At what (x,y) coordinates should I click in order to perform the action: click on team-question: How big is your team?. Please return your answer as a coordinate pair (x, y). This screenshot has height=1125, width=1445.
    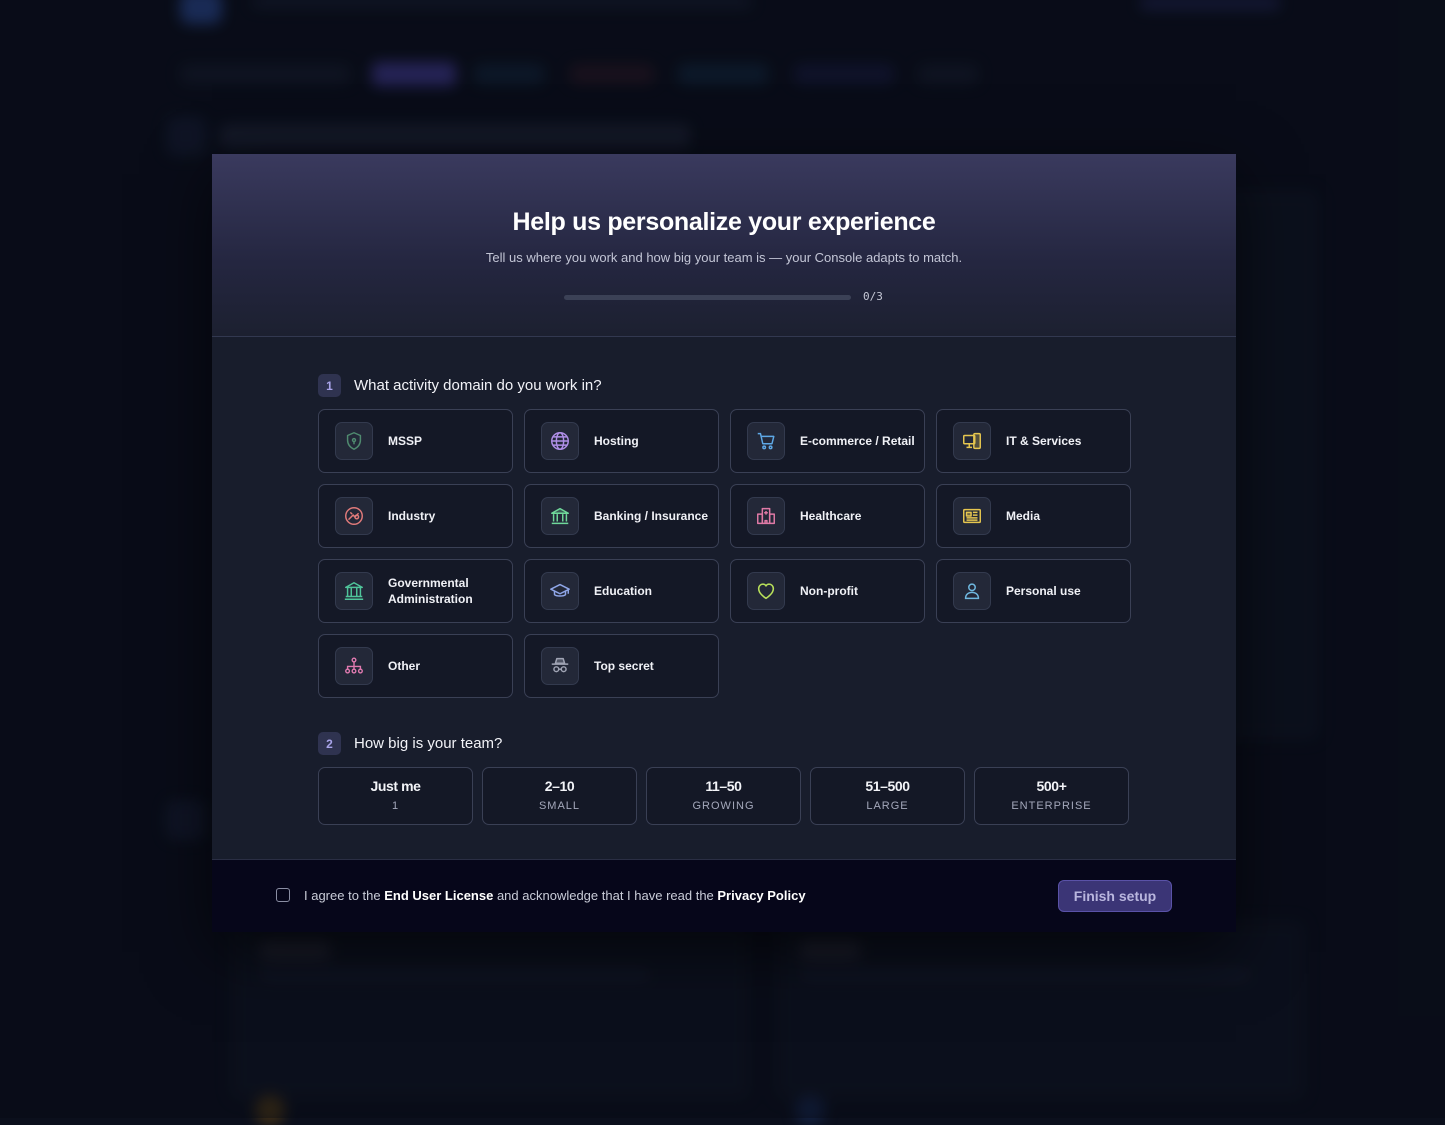
    Looking at the image, I should click on (428, 743).